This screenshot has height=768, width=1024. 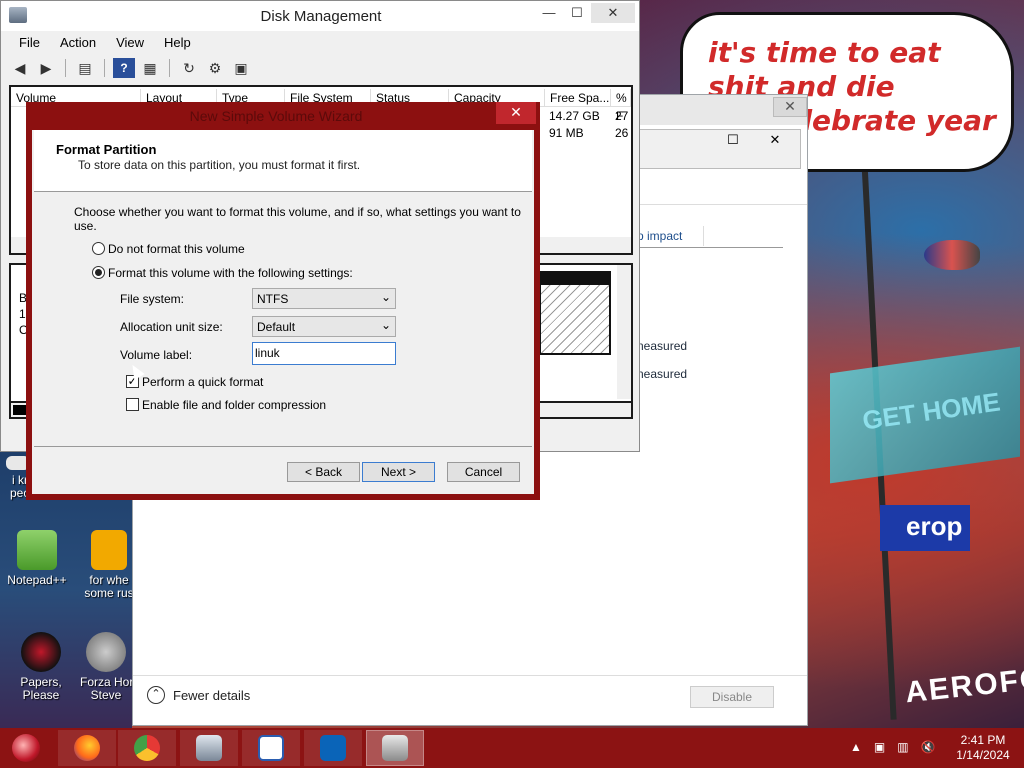 I want to click on outlook-icon, so click(x=333, y=748).